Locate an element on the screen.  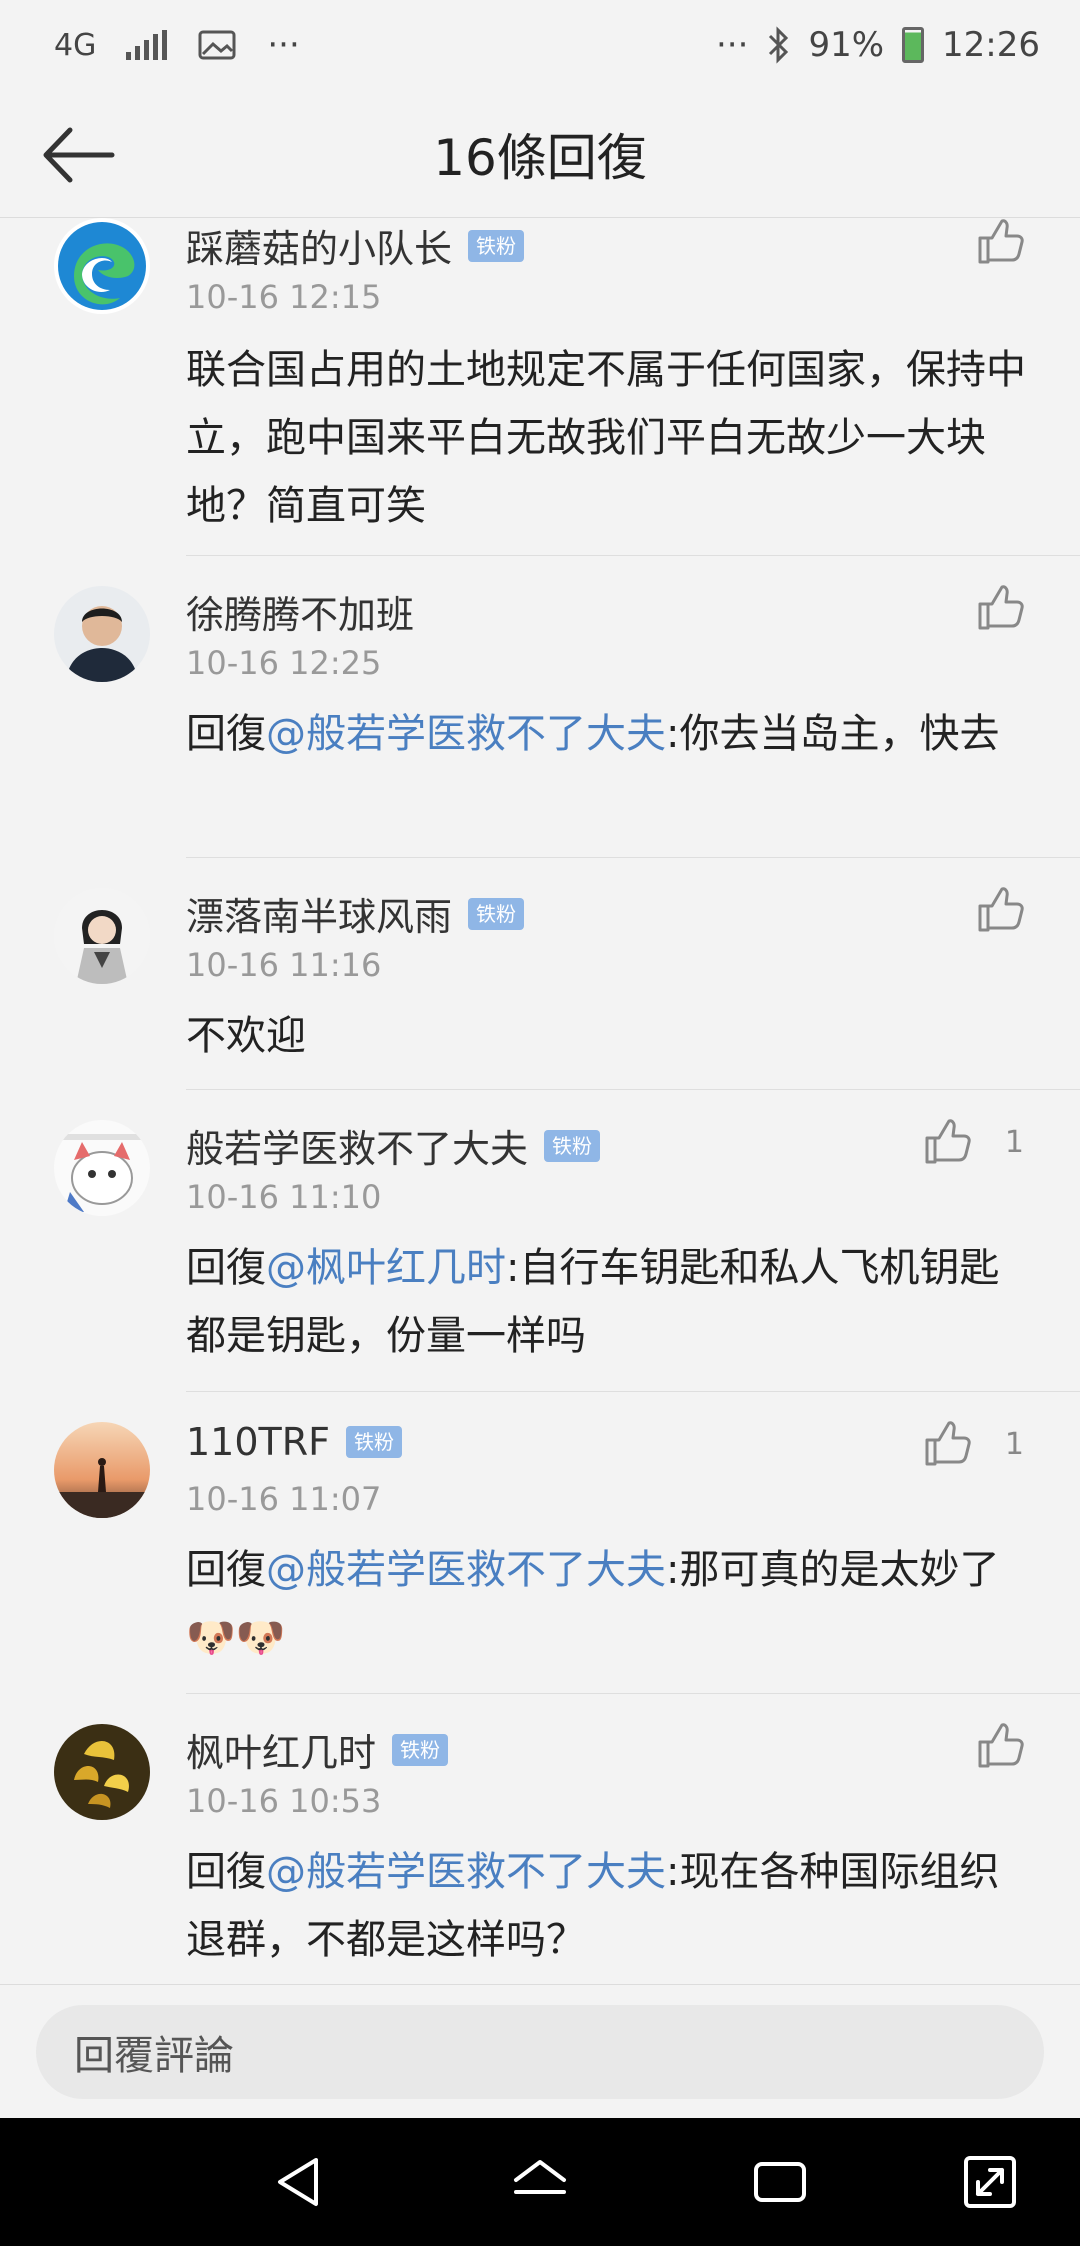
more-notifications-icon: ··· is located at coordinates (283, 45).